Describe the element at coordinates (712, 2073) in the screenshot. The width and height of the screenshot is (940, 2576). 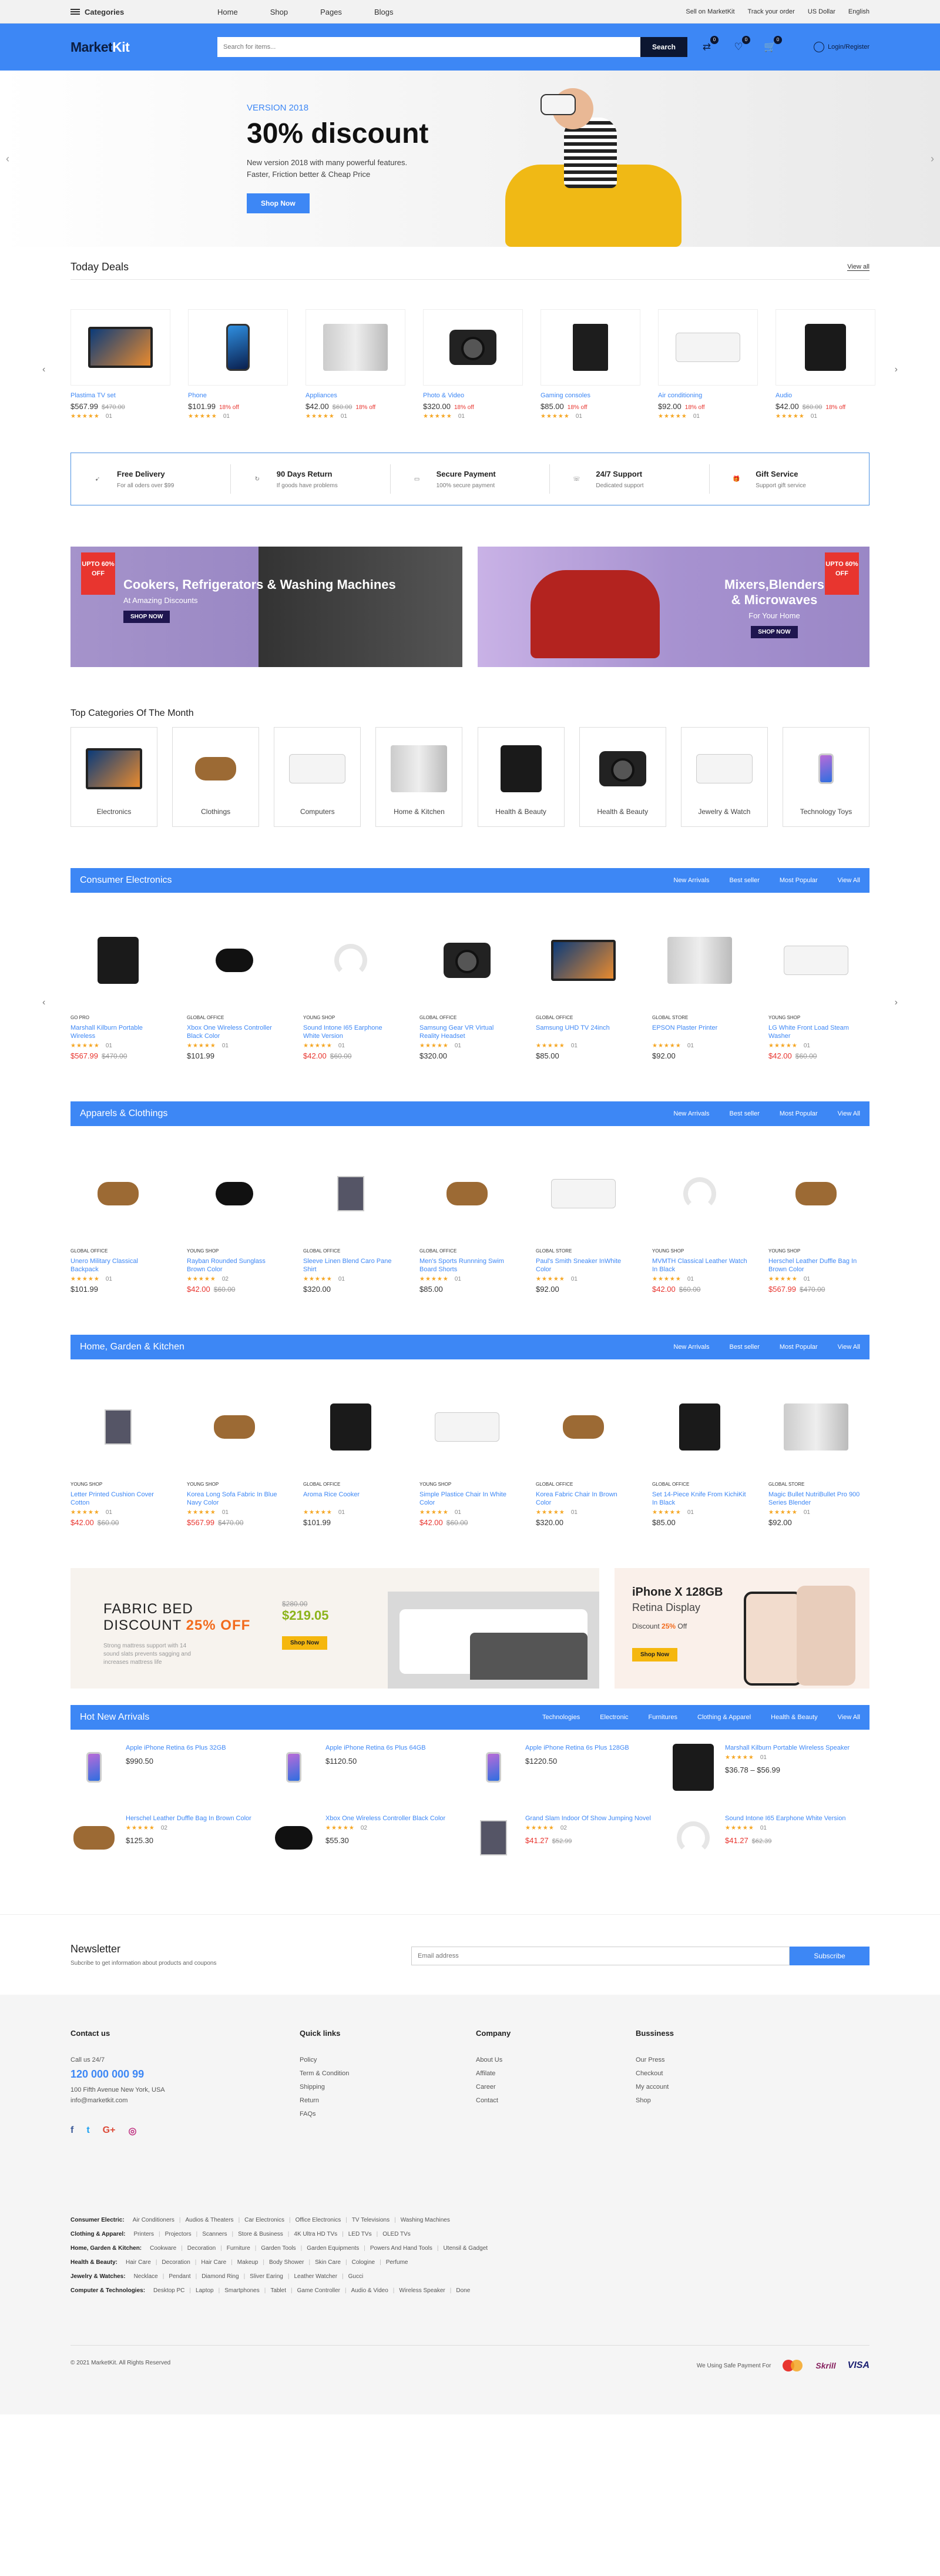
I see `footer-link: Checkout` at that location.